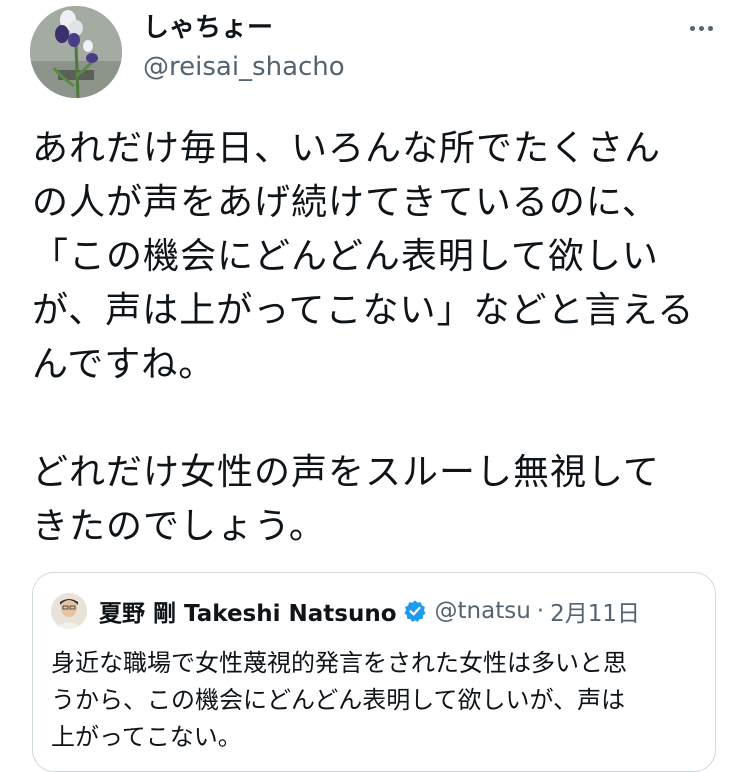 This screenshot has width=750, height=772. I want to click on author-display-name: しゃちょー, so click(208, 28).